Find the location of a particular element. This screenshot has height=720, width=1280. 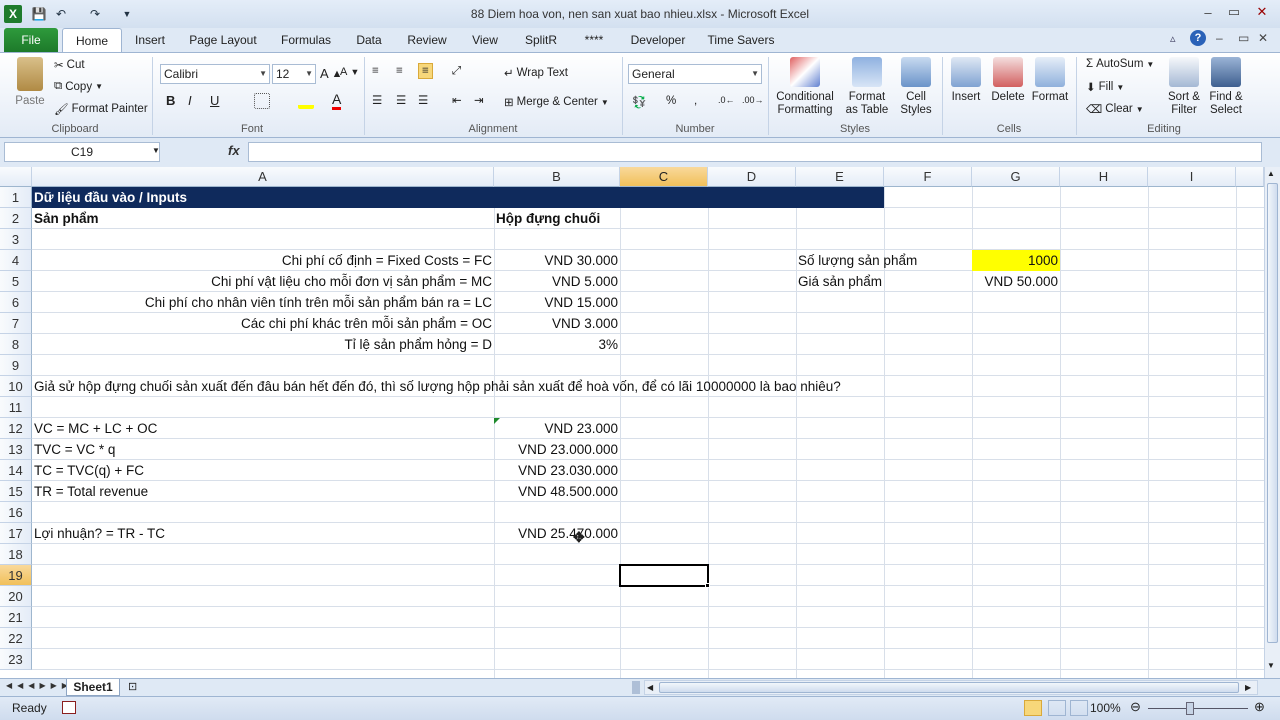

cell-styles-button: Cell Styles is located at coordinates (916, 87).